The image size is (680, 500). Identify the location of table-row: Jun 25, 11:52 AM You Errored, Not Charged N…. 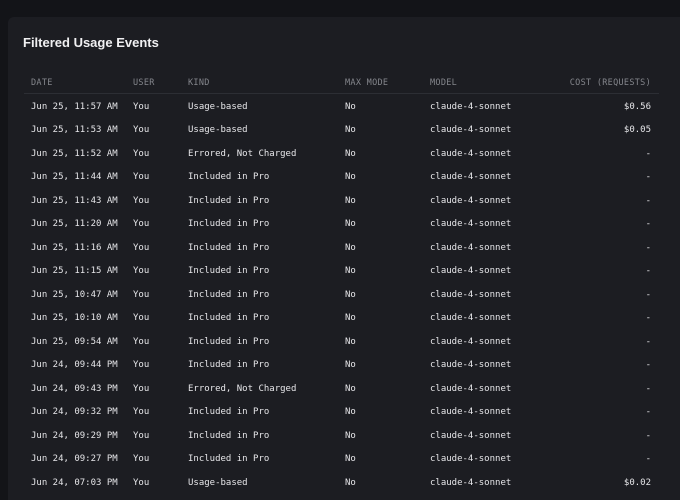
(341, 154).